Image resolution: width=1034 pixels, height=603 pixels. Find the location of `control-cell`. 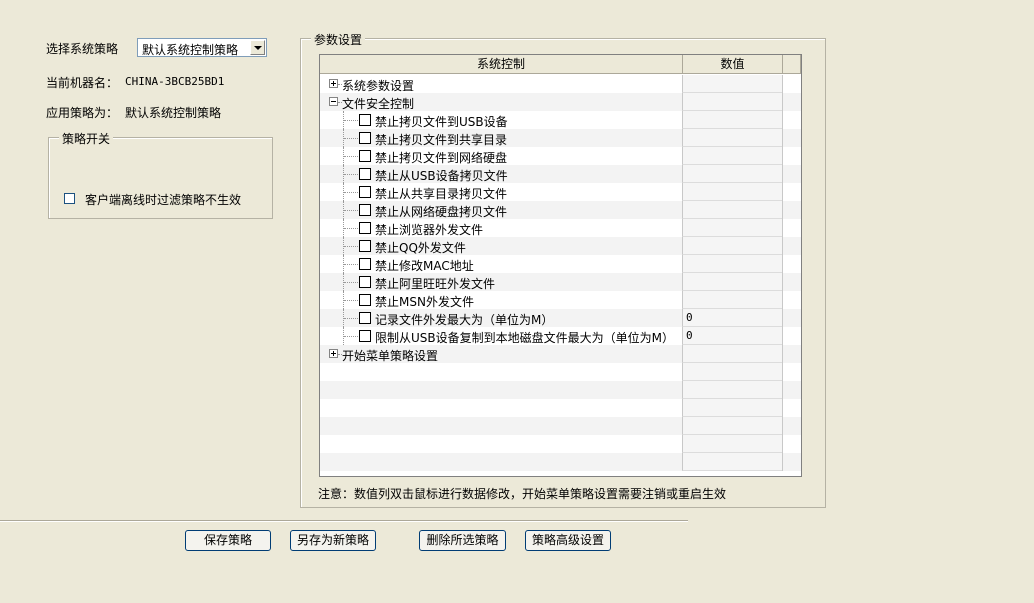

control-cell is located at coordinates (501, 462).